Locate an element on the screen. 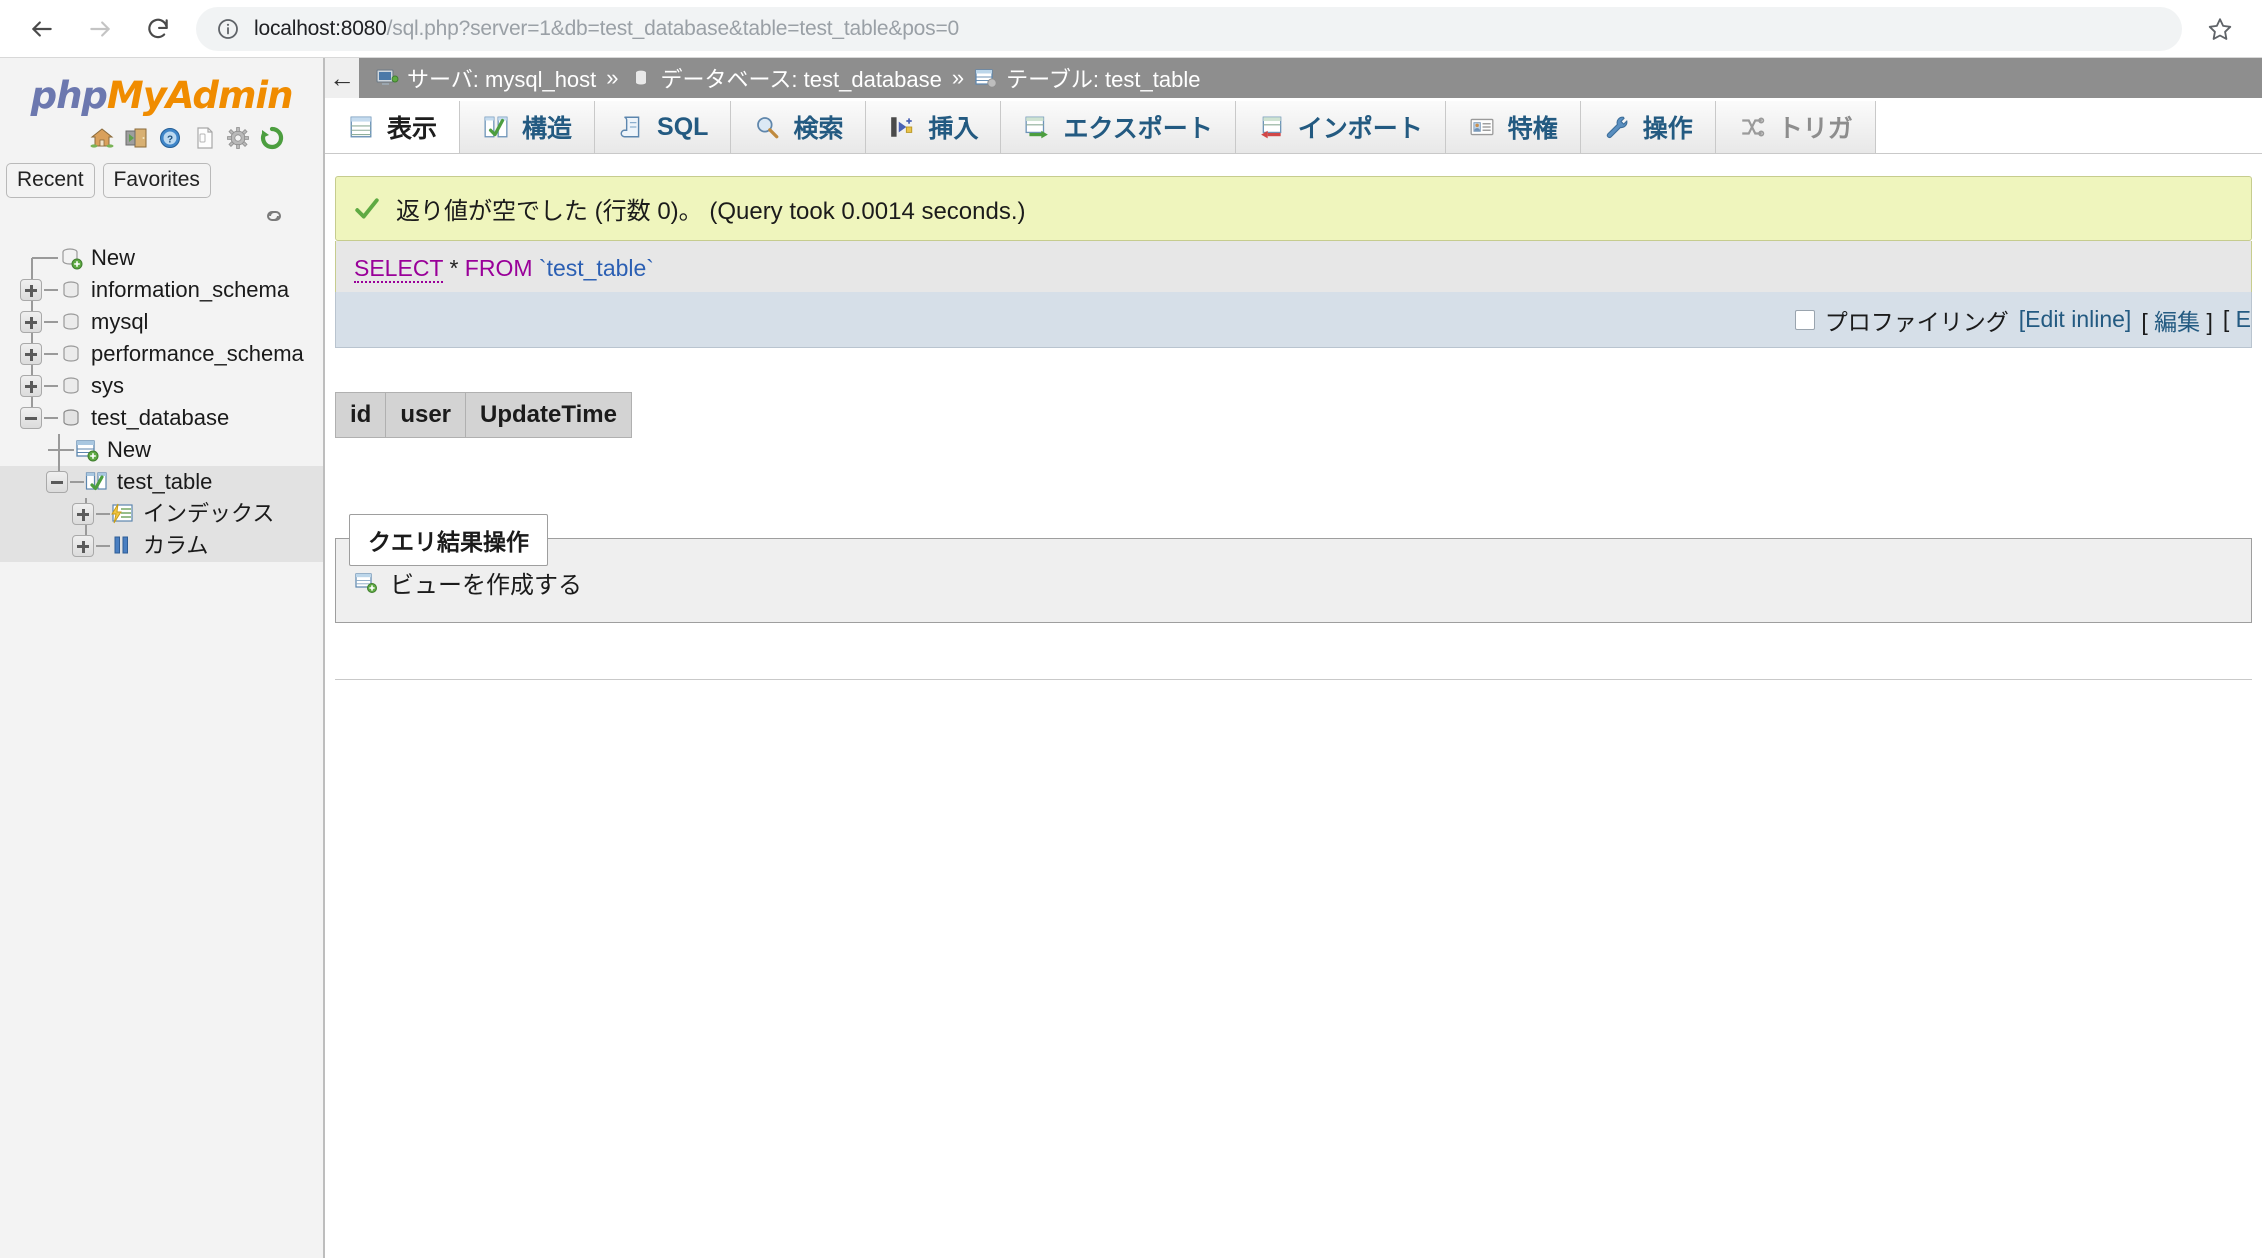  edit-inline-link: [Edit inline] is located at coordinates (2075, 319).